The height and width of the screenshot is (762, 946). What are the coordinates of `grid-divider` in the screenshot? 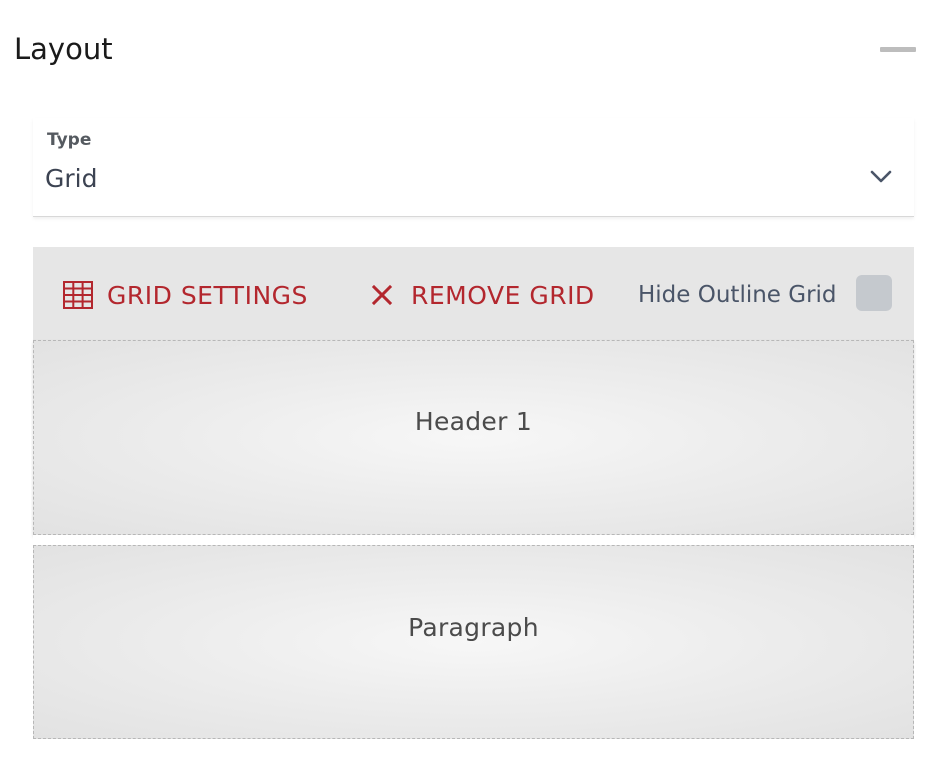 It's located at (473, 540).